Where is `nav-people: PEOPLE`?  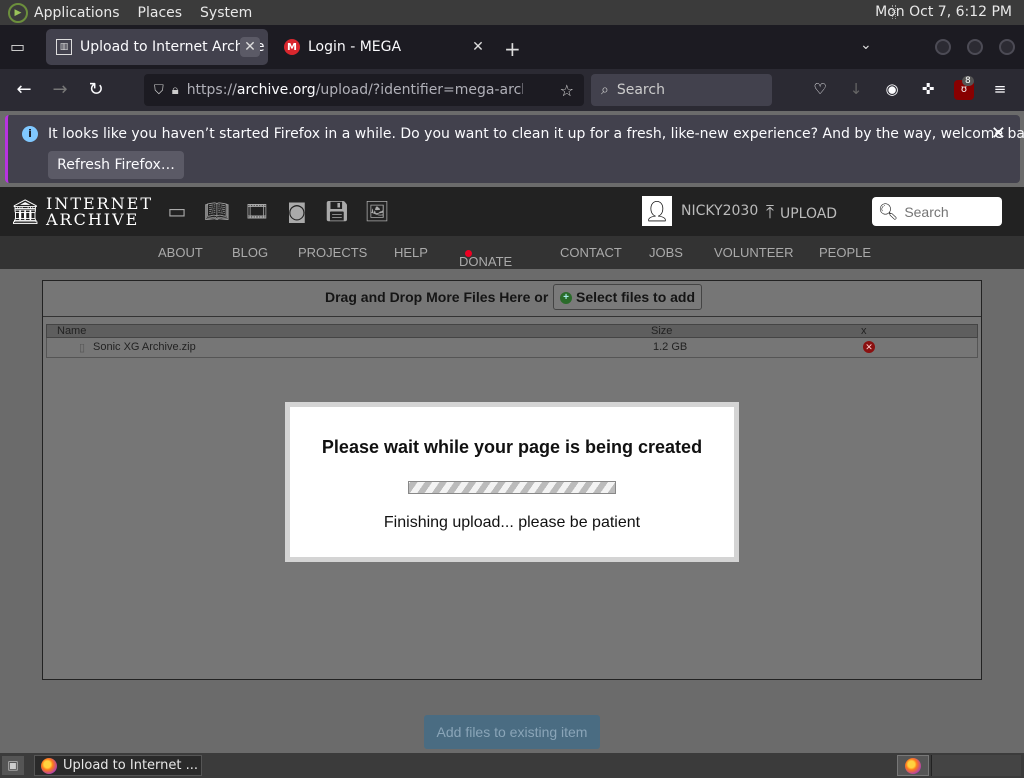 nav-people: PEOPLE is located at coordinates (845, 252).